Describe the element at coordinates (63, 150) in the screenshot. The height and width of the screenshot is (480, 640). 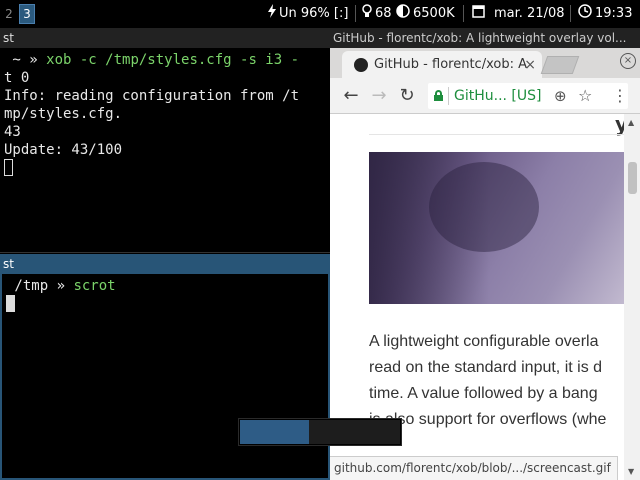
I see `output-line: Update: 43/100` at that location.